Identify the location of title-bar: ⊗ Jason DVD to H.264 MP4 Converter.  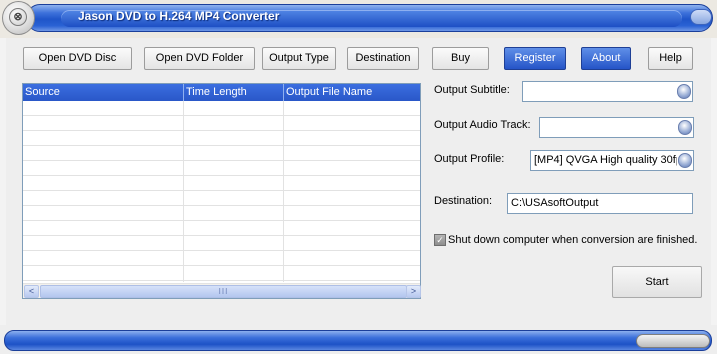
(358, 19).